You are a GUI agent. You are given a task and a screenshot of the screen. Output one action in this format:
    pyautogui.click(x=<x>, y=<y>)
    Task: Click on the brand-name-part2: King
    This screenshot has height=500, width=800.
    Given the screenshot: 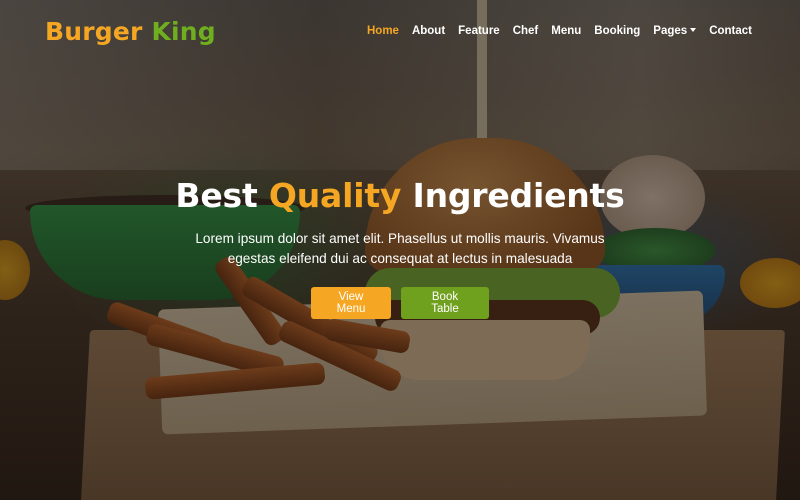 What is the action you would take?
    pyautogui.click(x=183, y=31)
    